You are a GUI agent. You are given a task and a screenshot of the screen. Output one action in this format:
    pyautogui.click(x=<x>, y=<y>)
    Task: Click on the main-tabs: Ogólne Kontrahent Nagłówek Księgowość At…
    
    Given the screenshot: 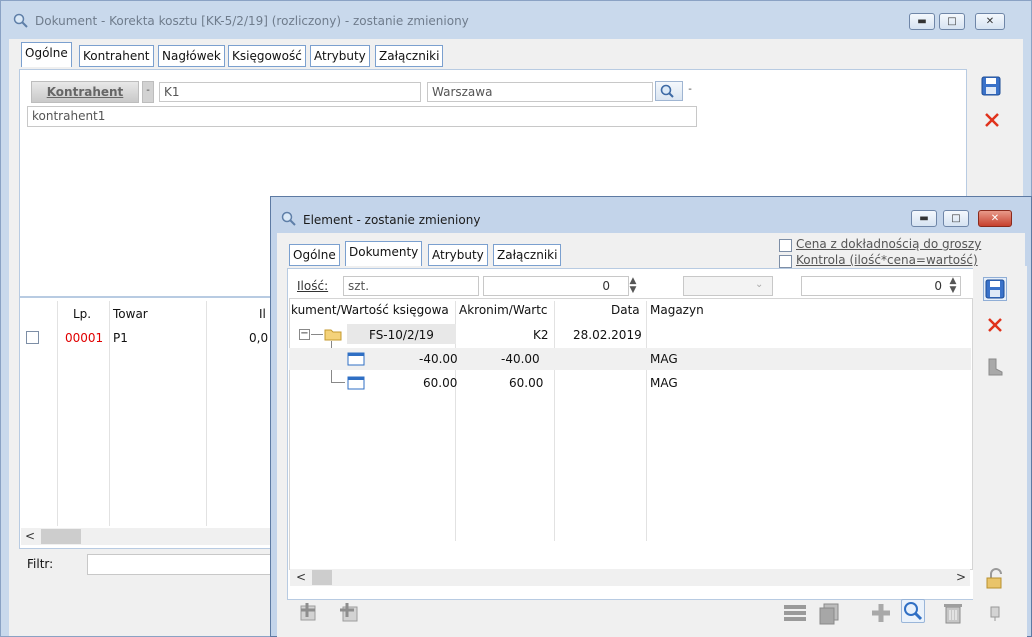 What is the action you would take?
    pyautogui.click(x=301, y=56)
    